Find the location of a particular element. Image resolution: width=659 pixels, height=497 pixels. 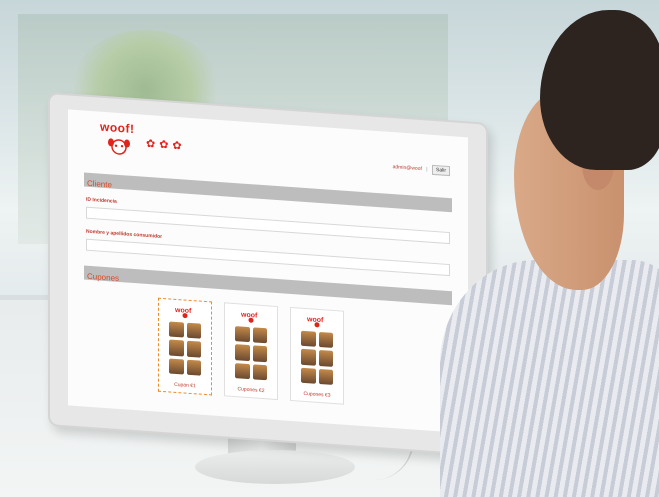

section-cliente-title: Cliente is located at coordinates (99, 184).